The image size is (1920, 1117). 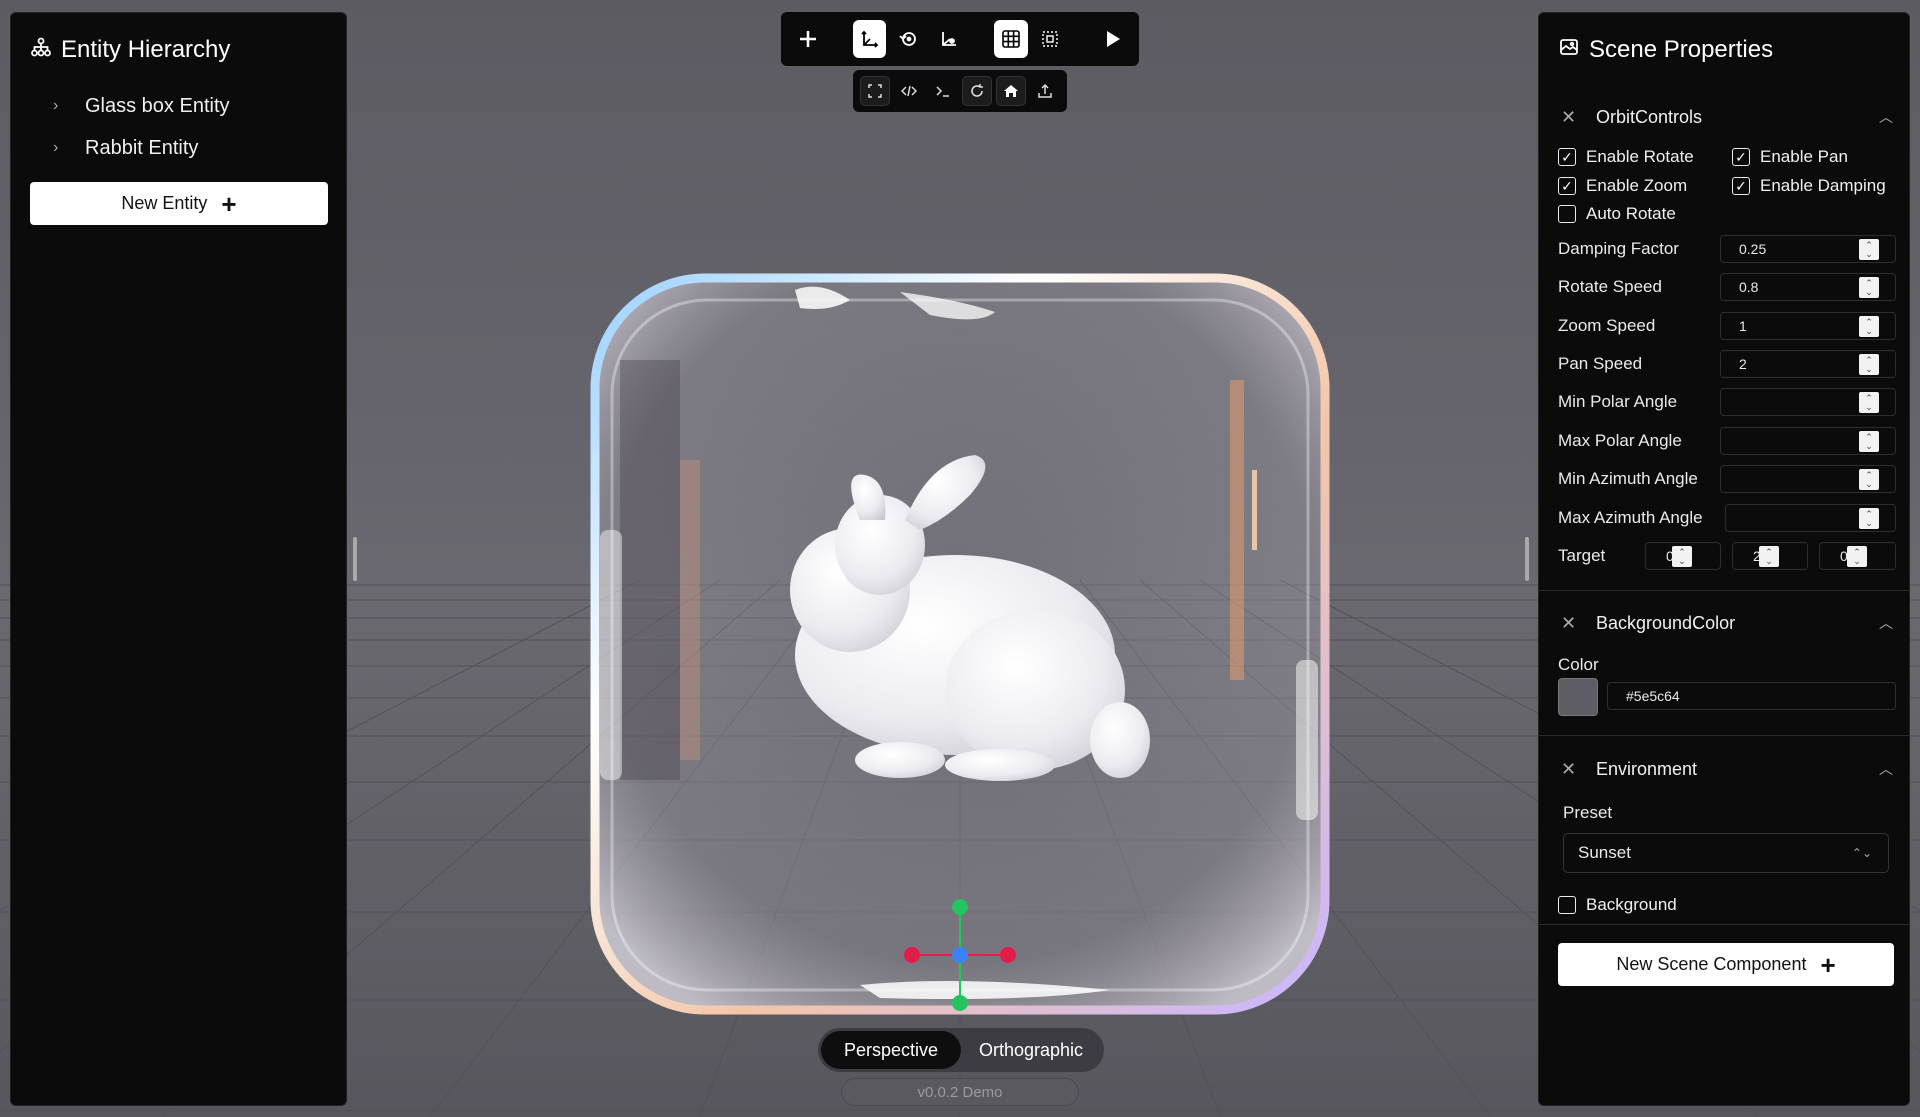 I want to click on bounding-box-icon, so click(x=1051, y=39).